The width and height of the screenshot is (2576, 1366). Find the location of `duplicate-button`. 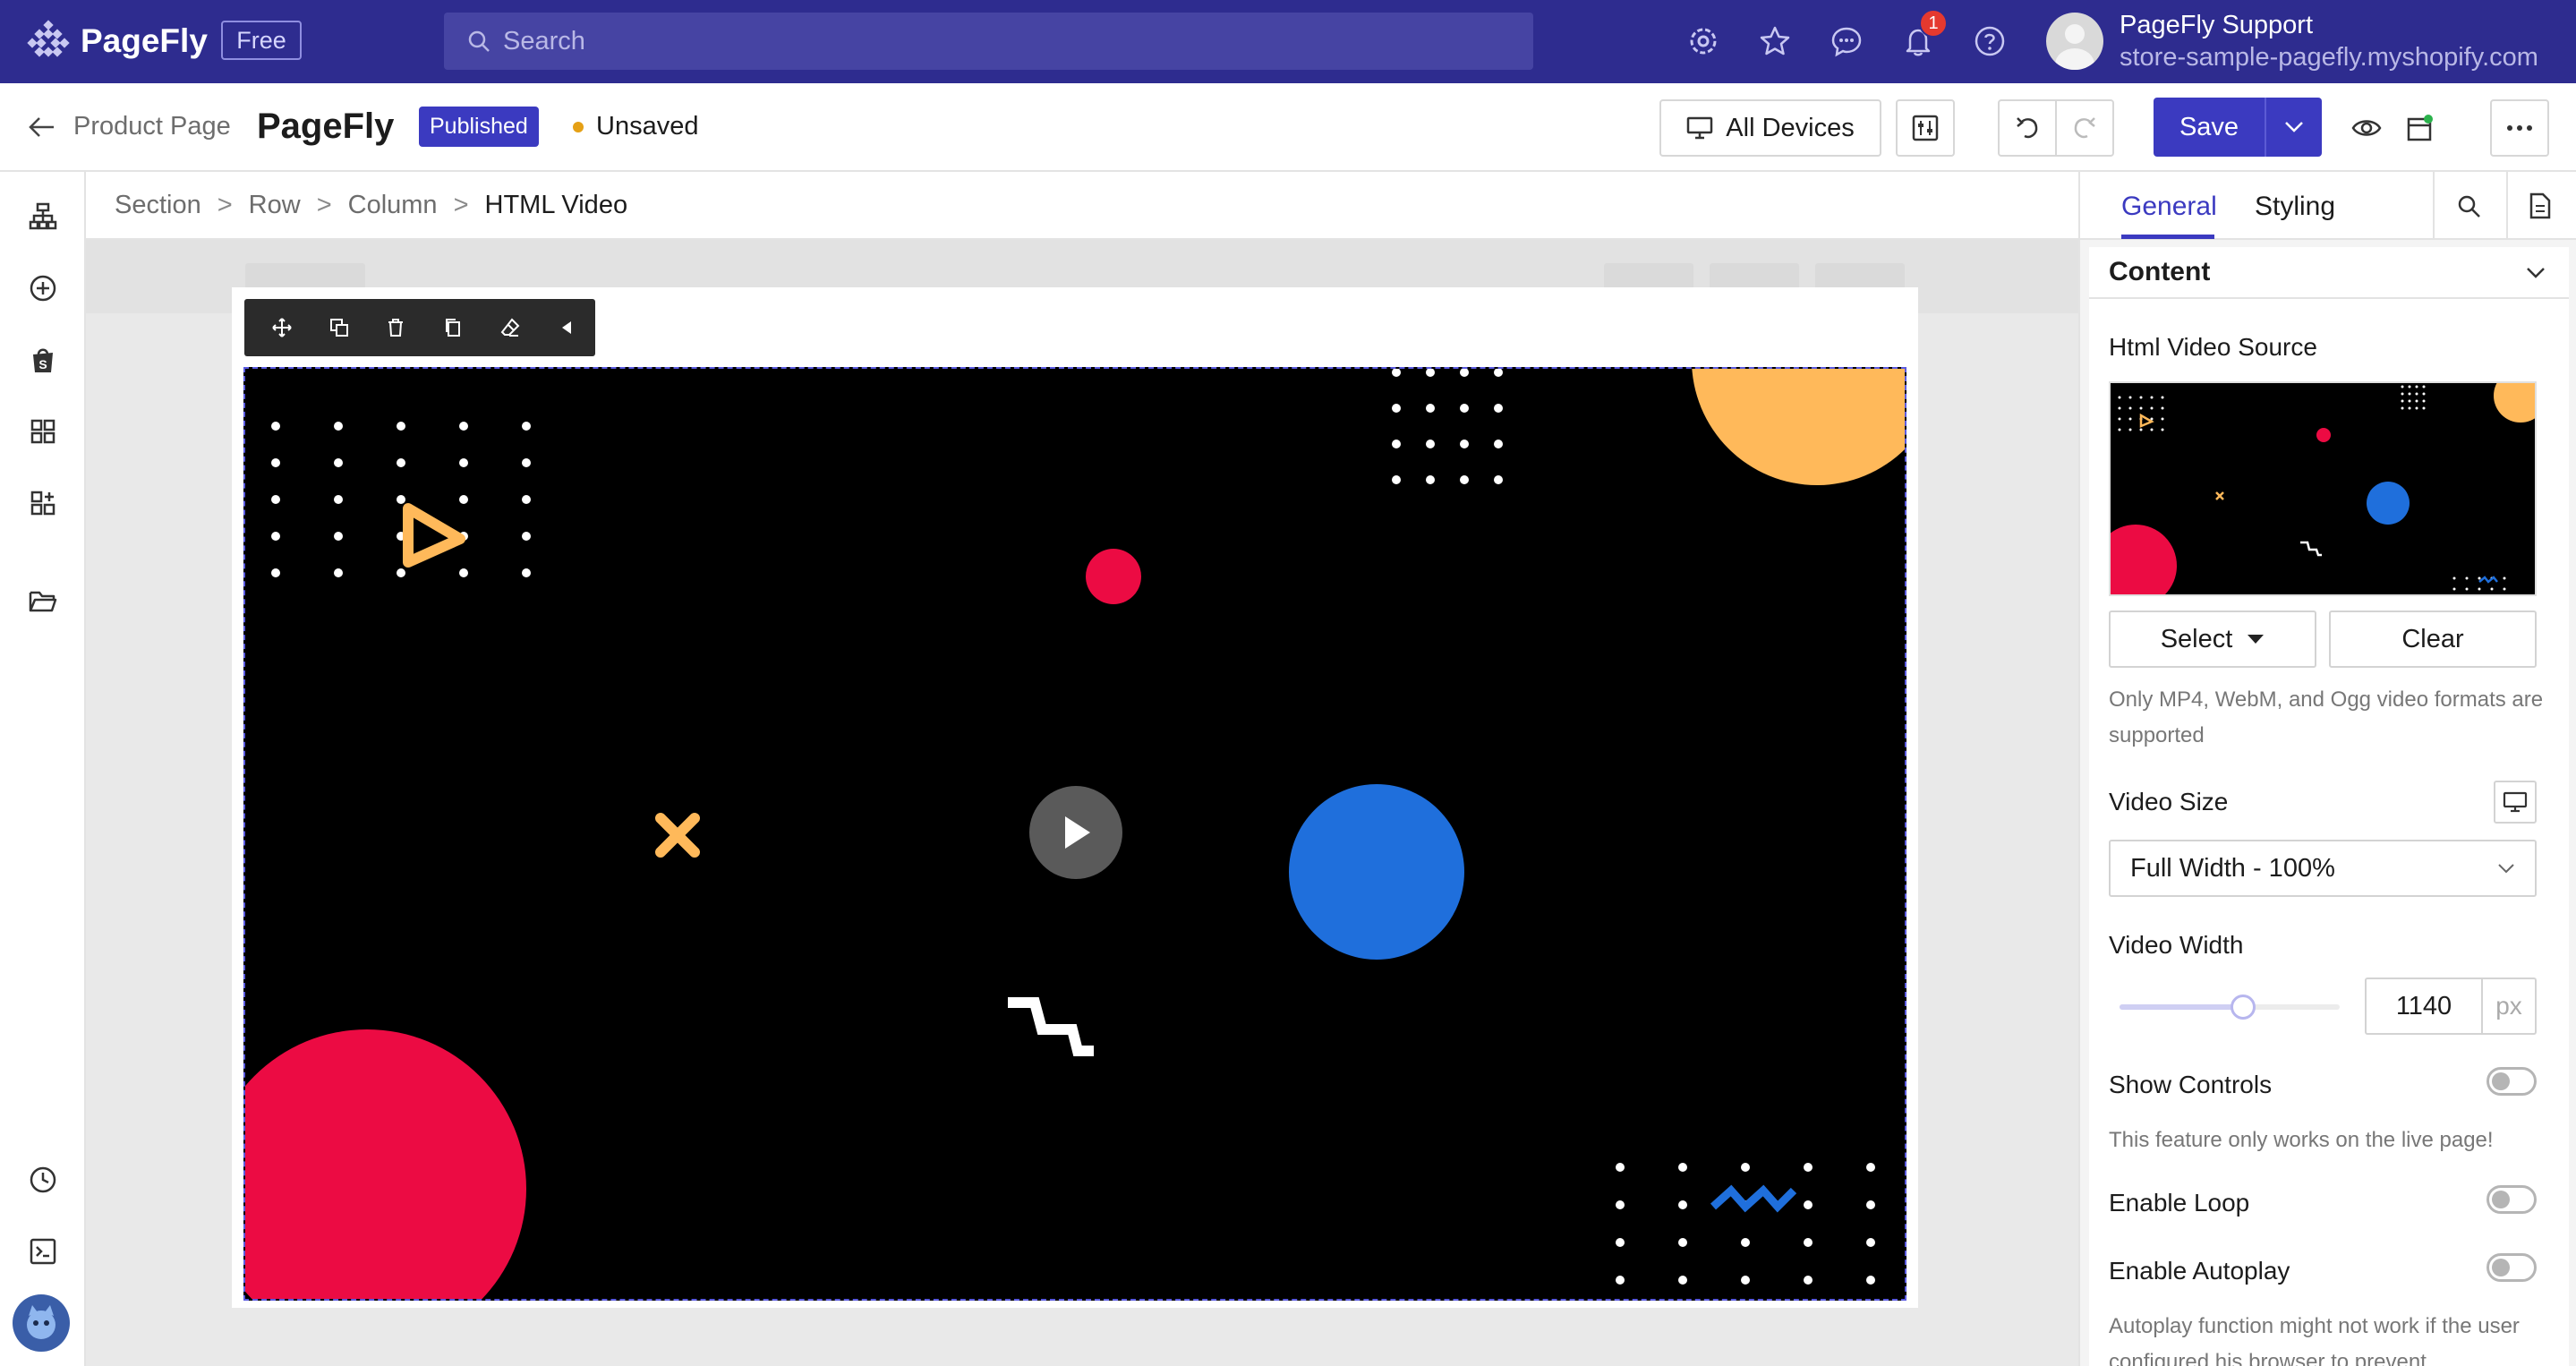

duplicate-button is located at coordinates (339, 327).